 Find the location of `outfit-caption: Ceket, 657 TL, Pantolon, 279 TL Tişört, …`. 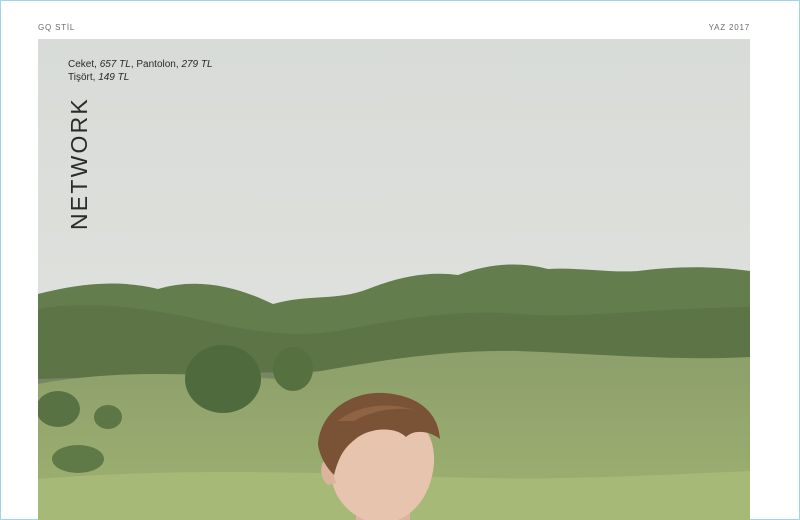

outfit-caption: Ceket, 657 TL, Pantolon, 279 TL Tişört, … is located at coordinates (140, 71).